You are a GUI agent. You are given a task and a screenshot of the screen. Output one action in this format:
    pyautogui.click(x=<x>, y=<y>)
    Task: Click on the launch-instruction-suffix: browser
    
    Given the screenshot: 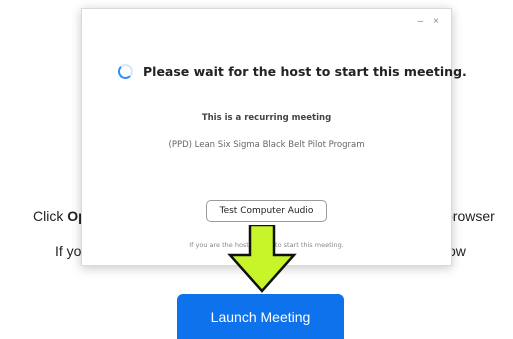 What is the action you would take?
    pyautogui.click(x=470, y=216)
    